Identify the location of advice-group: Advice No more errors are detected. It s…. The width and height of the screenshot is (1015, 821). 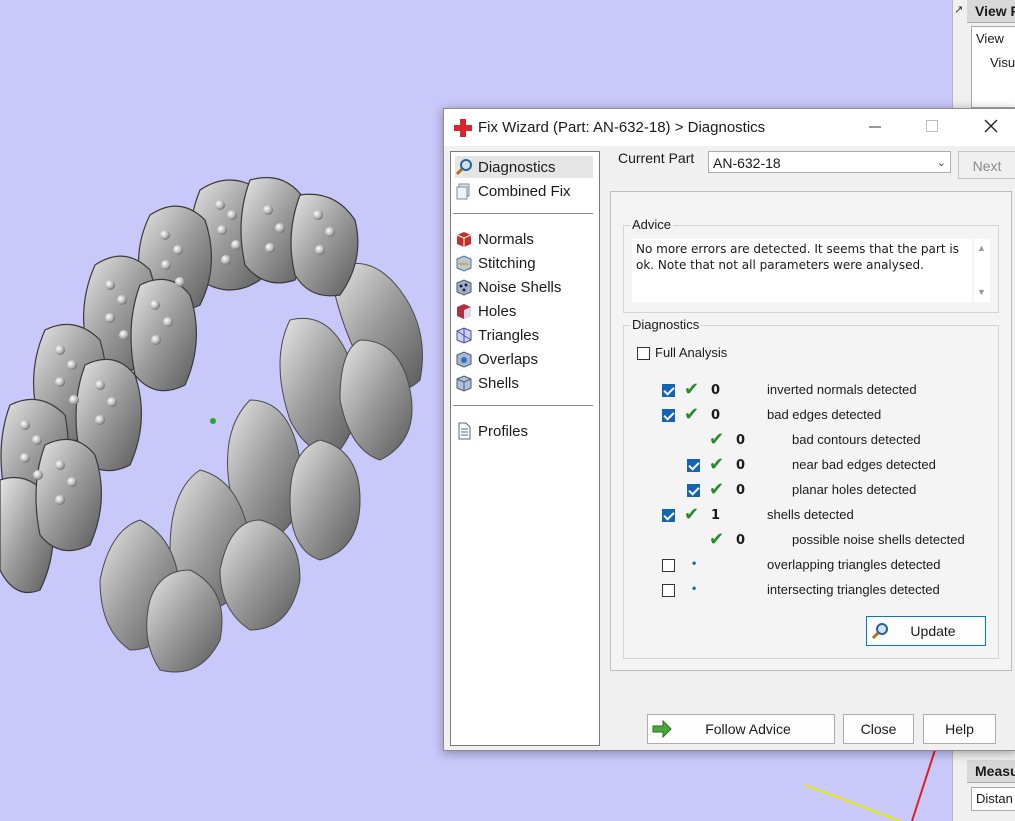
(811, 265).